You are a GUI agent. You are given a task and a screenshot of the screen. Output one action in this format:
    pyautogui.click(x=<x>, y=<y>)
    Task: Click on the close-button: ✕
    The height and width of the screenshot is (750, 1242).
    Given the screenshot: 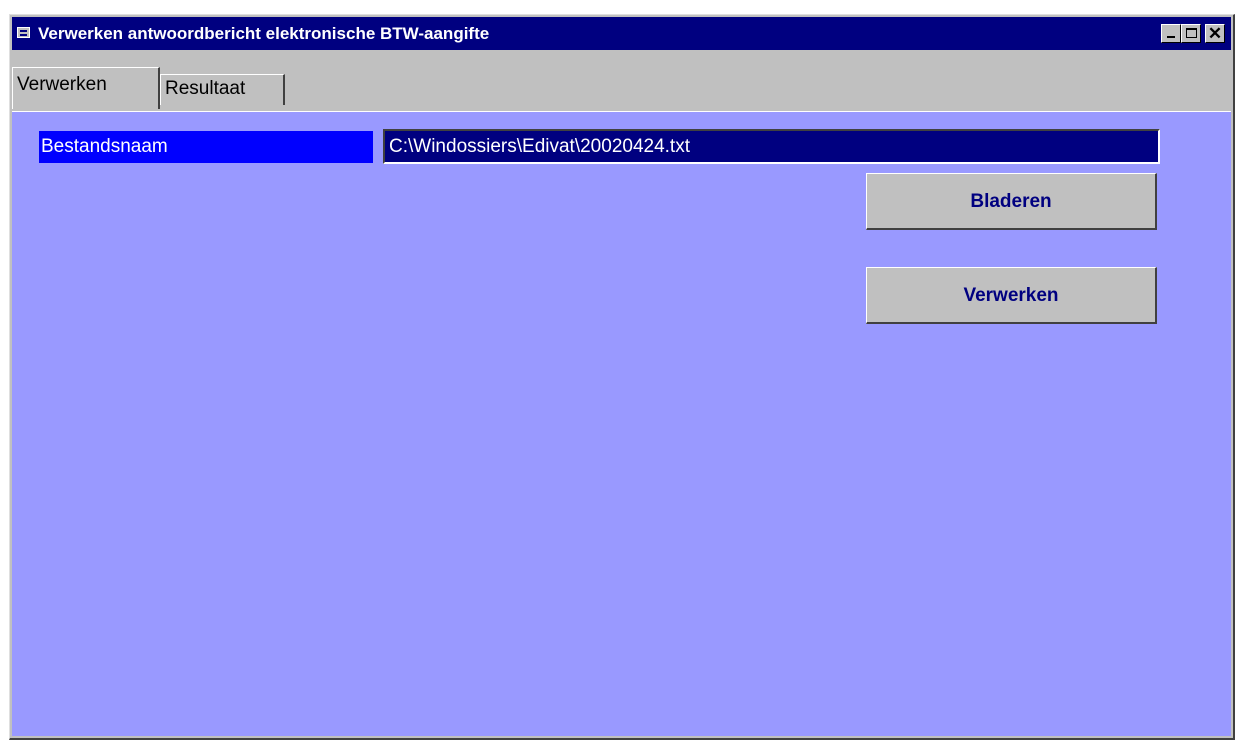 What is the action you would take?
    pyautogui.click(x=1215, y=33)
    